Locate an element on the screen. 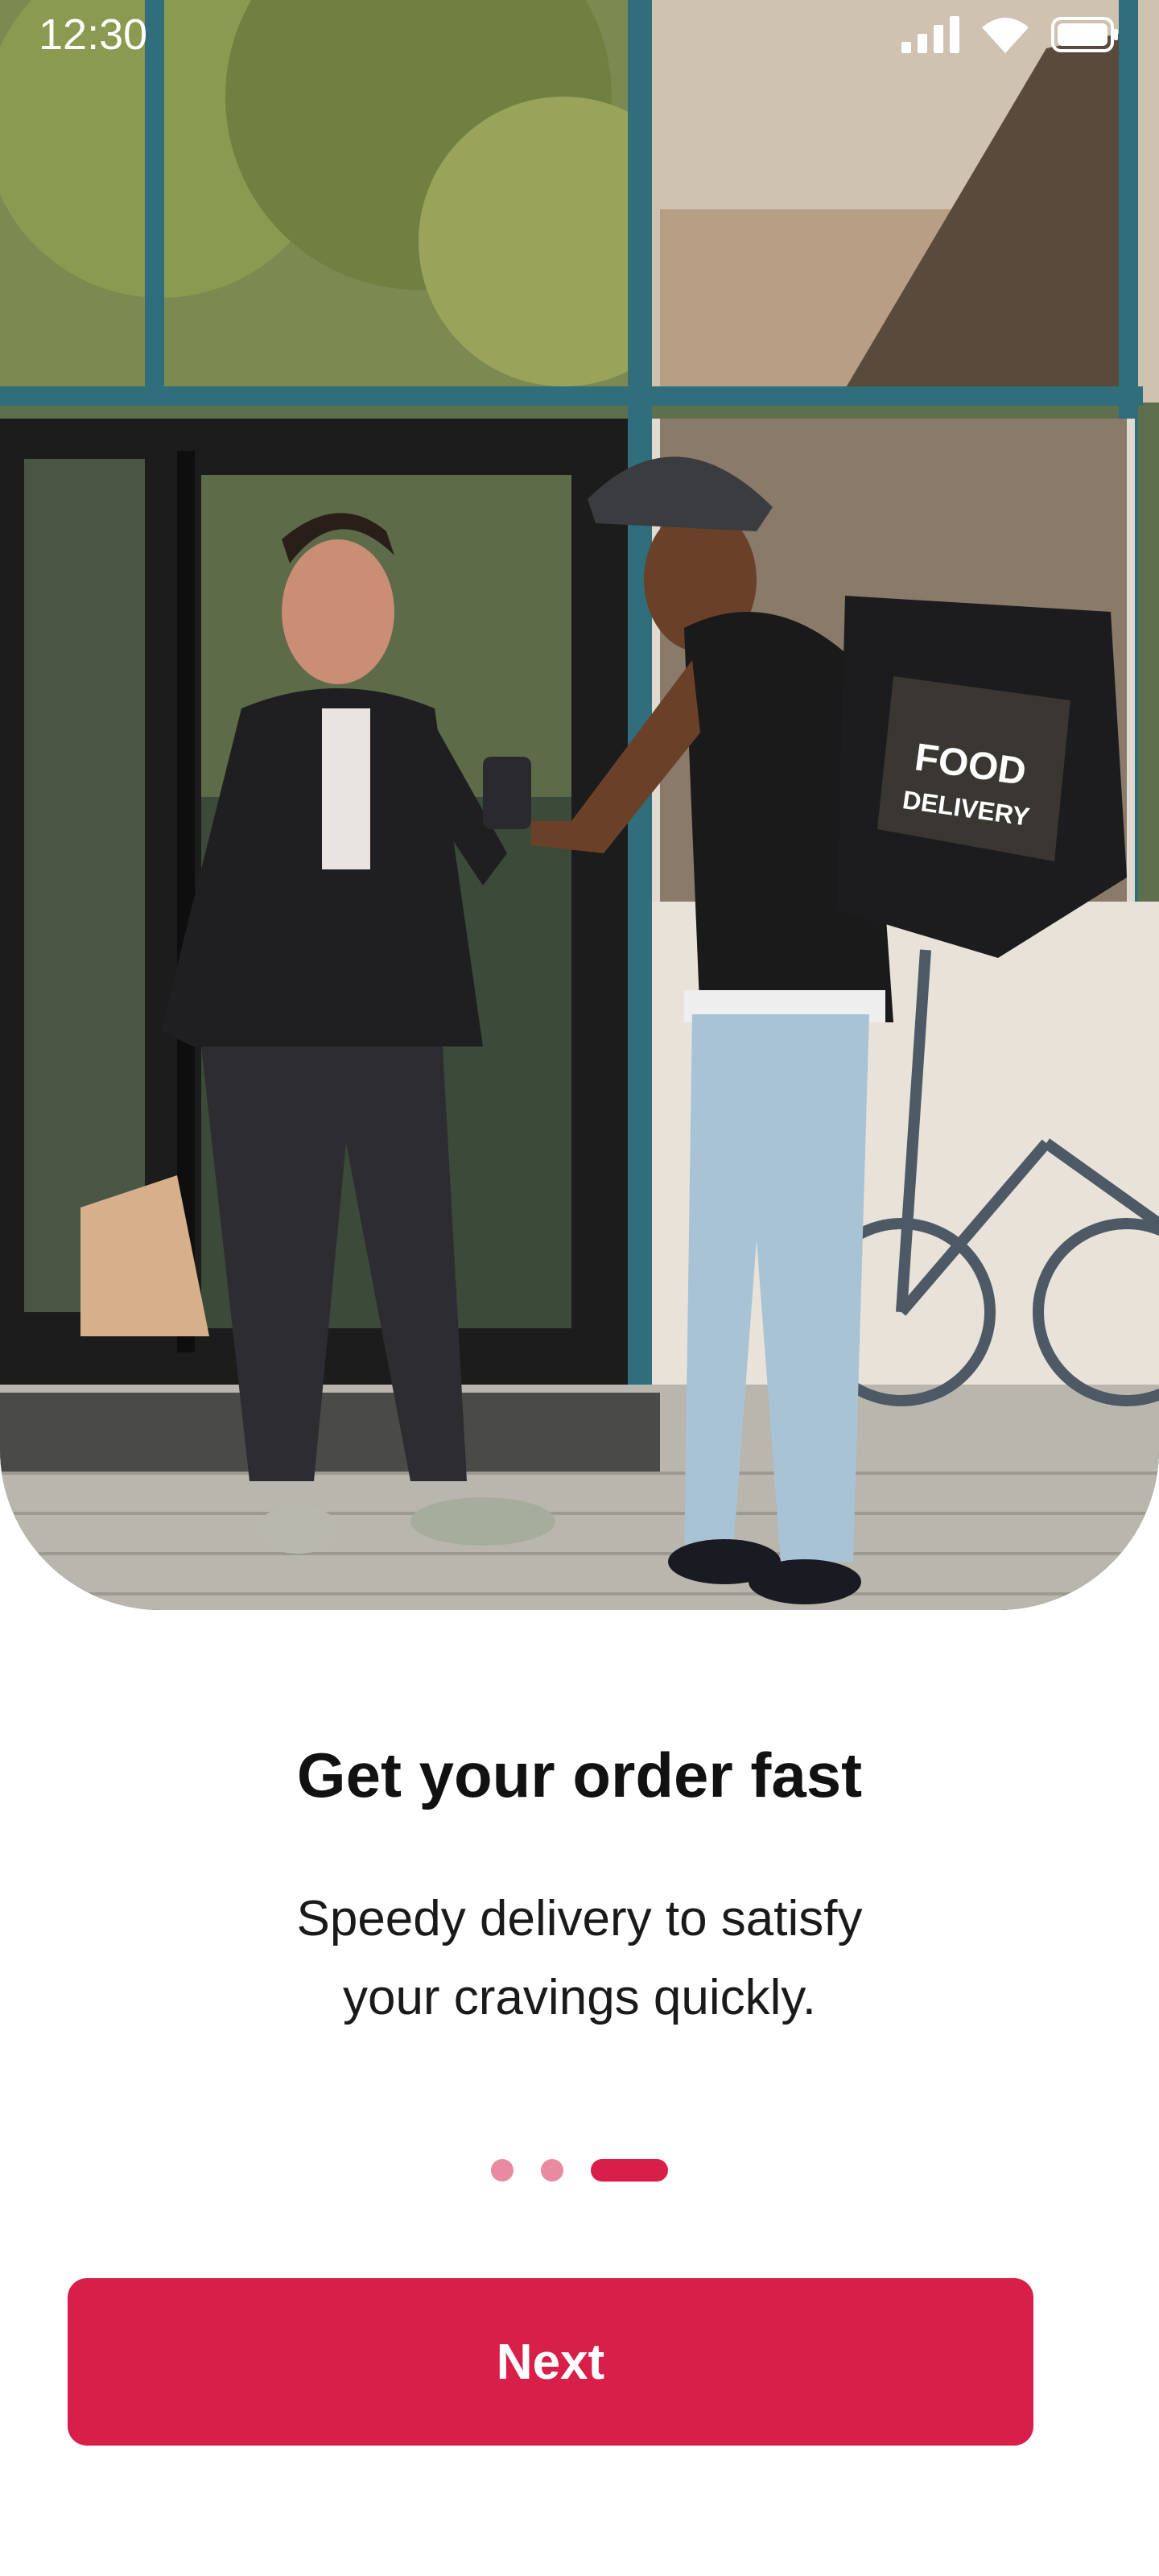 This screenshot has width=1159, height=2576. next-button: Next is located at coordinates (550, 2362).